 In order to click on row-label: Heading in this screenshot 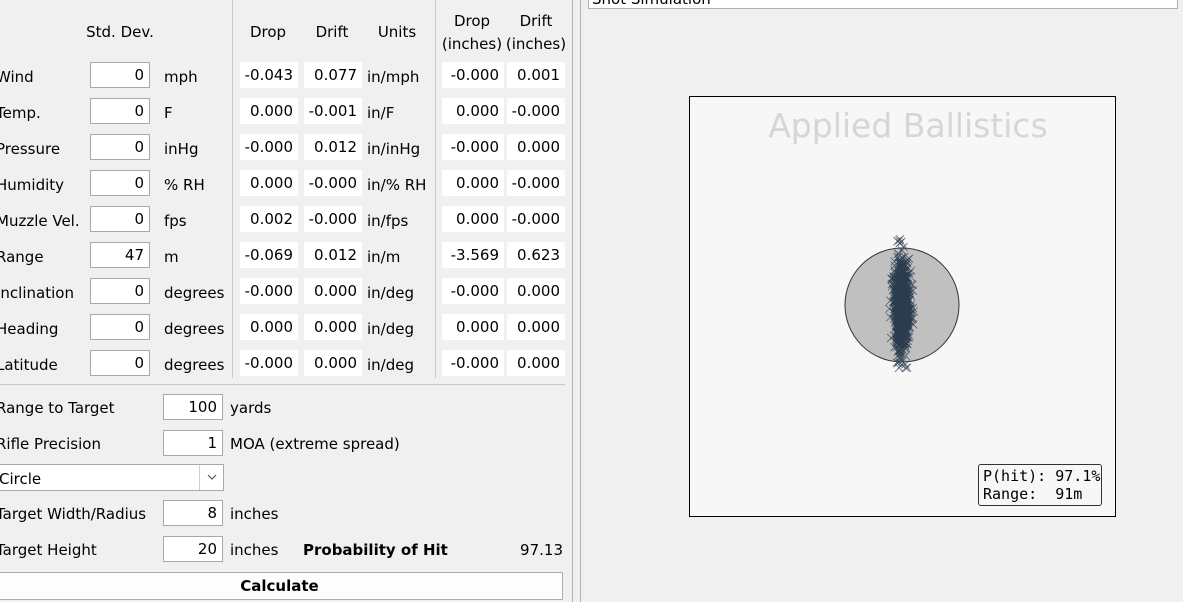, I will do `click(29, 329)`.